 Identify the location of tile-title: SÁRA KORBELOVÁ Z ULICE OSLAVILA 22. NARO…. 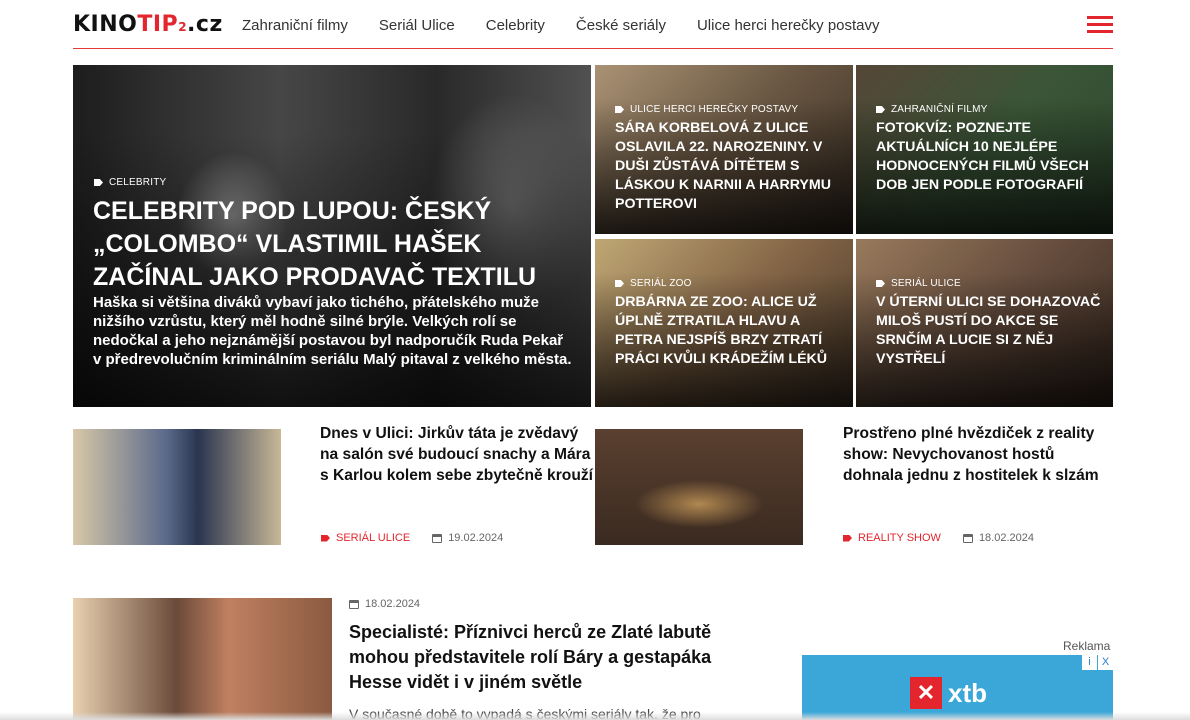
(727, 166).